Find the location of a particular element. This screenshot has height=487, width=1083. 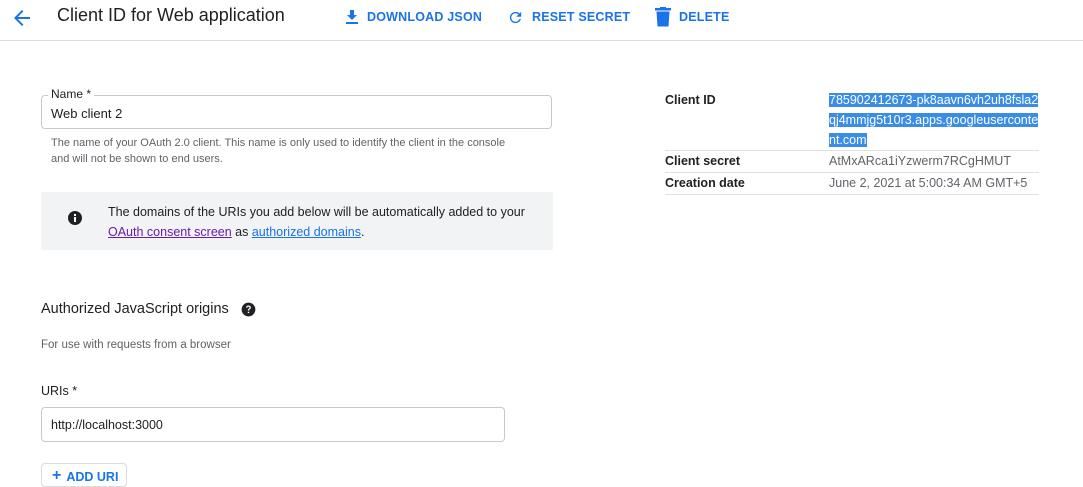

reset-secret-button: RESET SECRET is located at coordinates (568, 17).